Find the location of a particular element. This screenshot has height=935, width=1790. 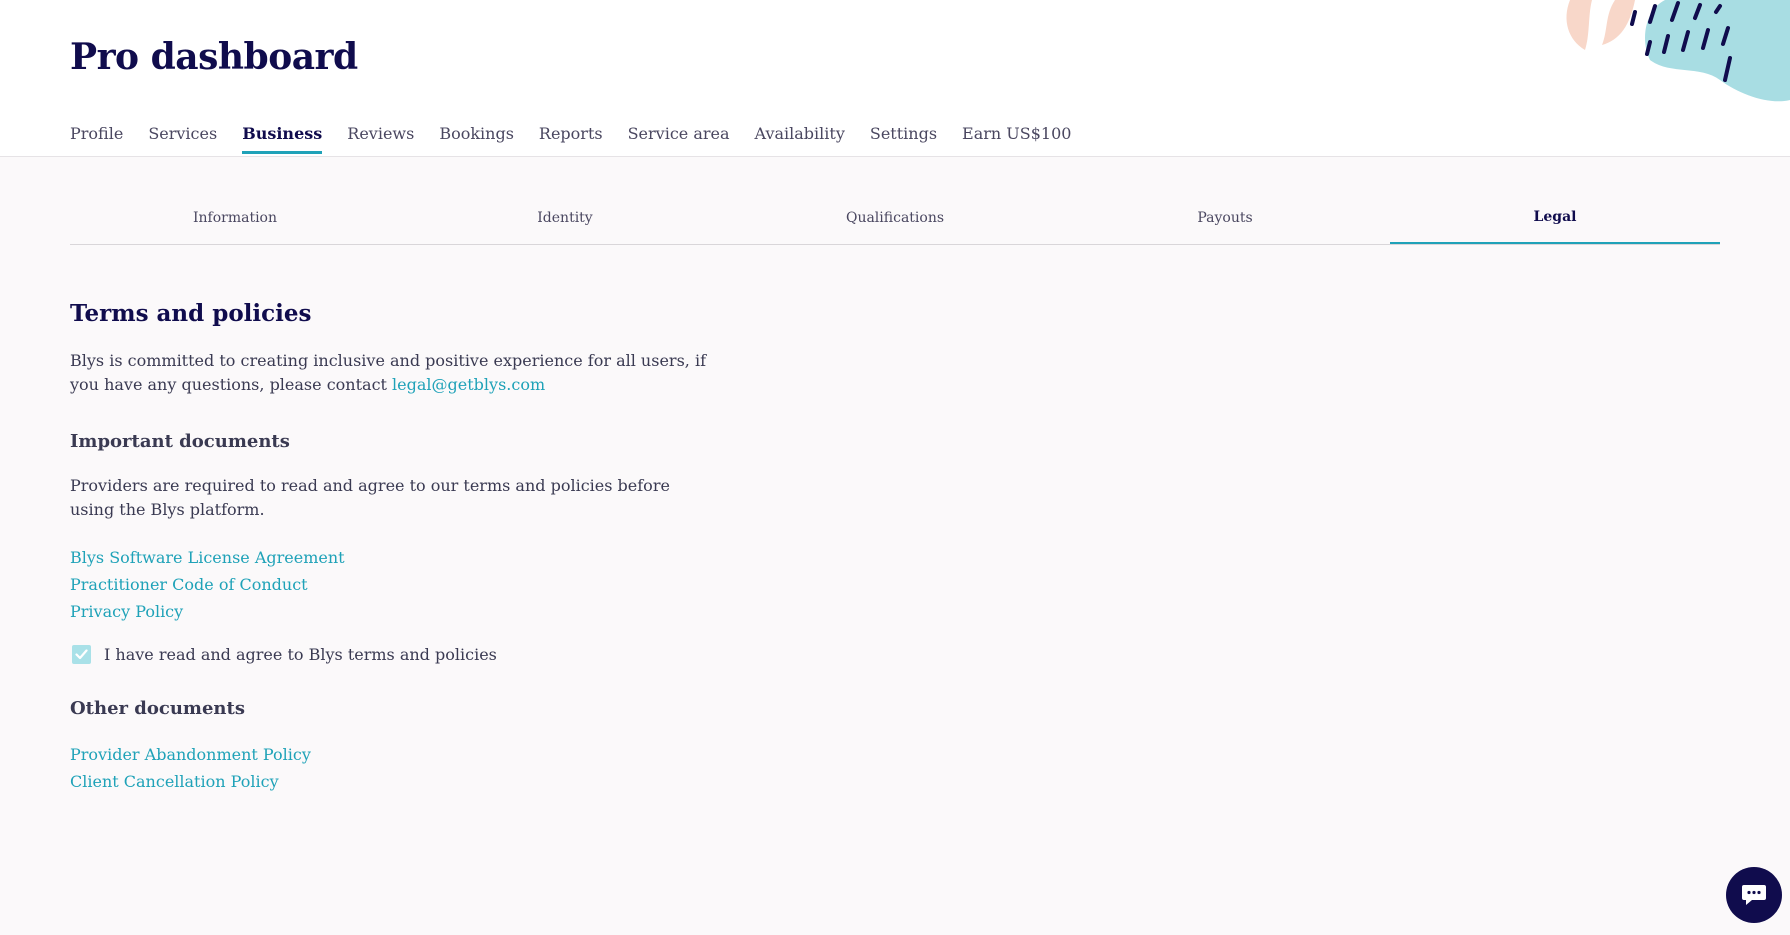

other-documents-heading: Other documents is located at coordinates (157, 708).